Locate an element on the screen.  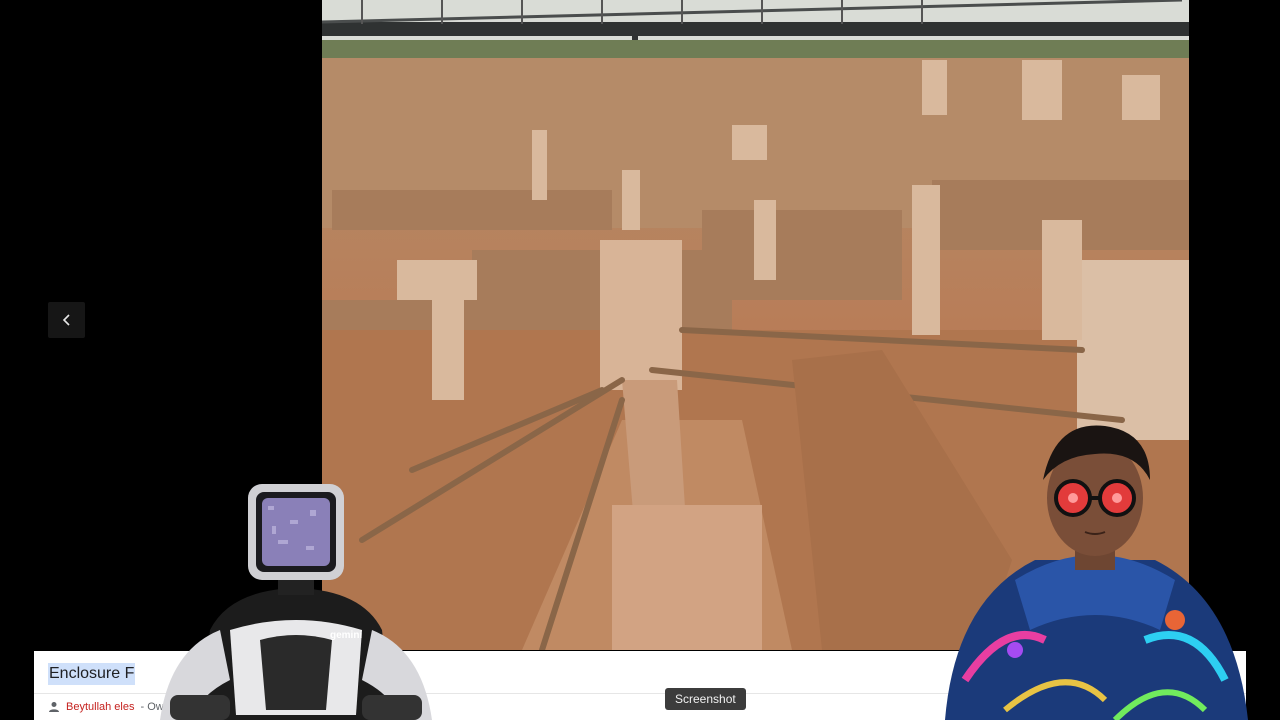
author-link: Beytullah eles is located at coordinates (100, 707).